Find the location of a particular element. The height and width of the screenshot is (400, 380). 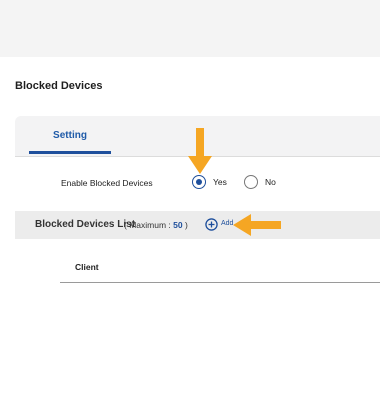

page-title: Blocked Devices is located at coordinates (59, 86).